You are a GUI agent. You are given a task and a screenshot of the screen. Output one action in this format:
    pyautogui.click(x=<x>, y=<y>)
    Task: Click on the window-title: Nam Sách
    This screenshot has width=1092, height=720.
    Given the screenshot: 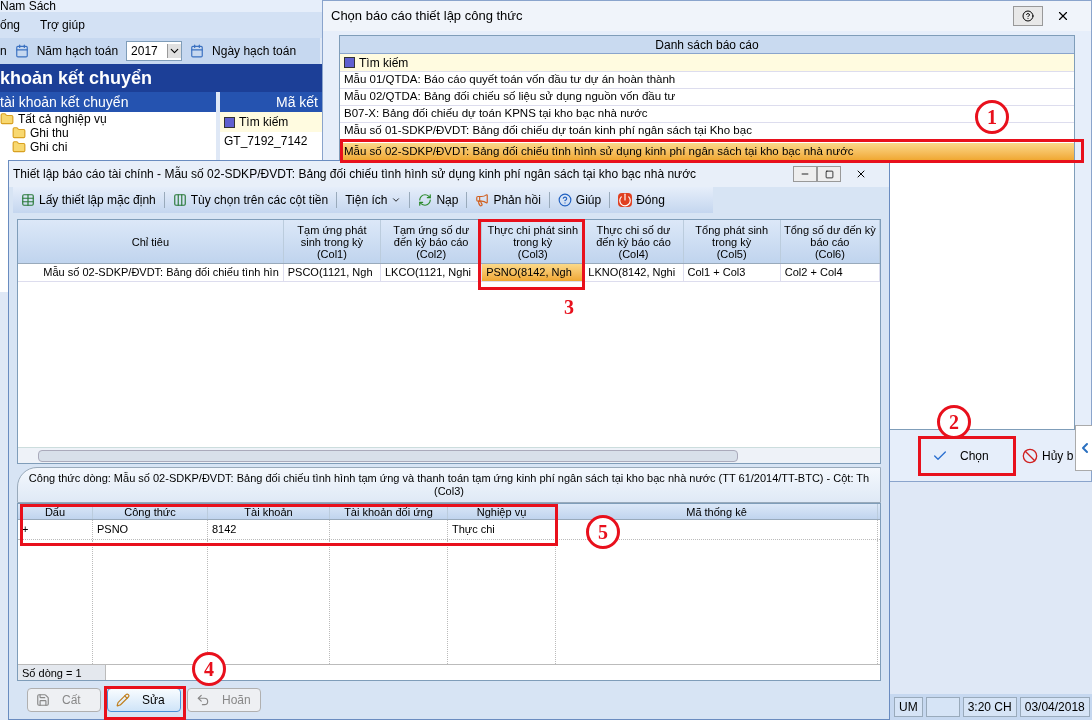 What is the action you would take?
    pyautogui.click(x=28, y=6)
    